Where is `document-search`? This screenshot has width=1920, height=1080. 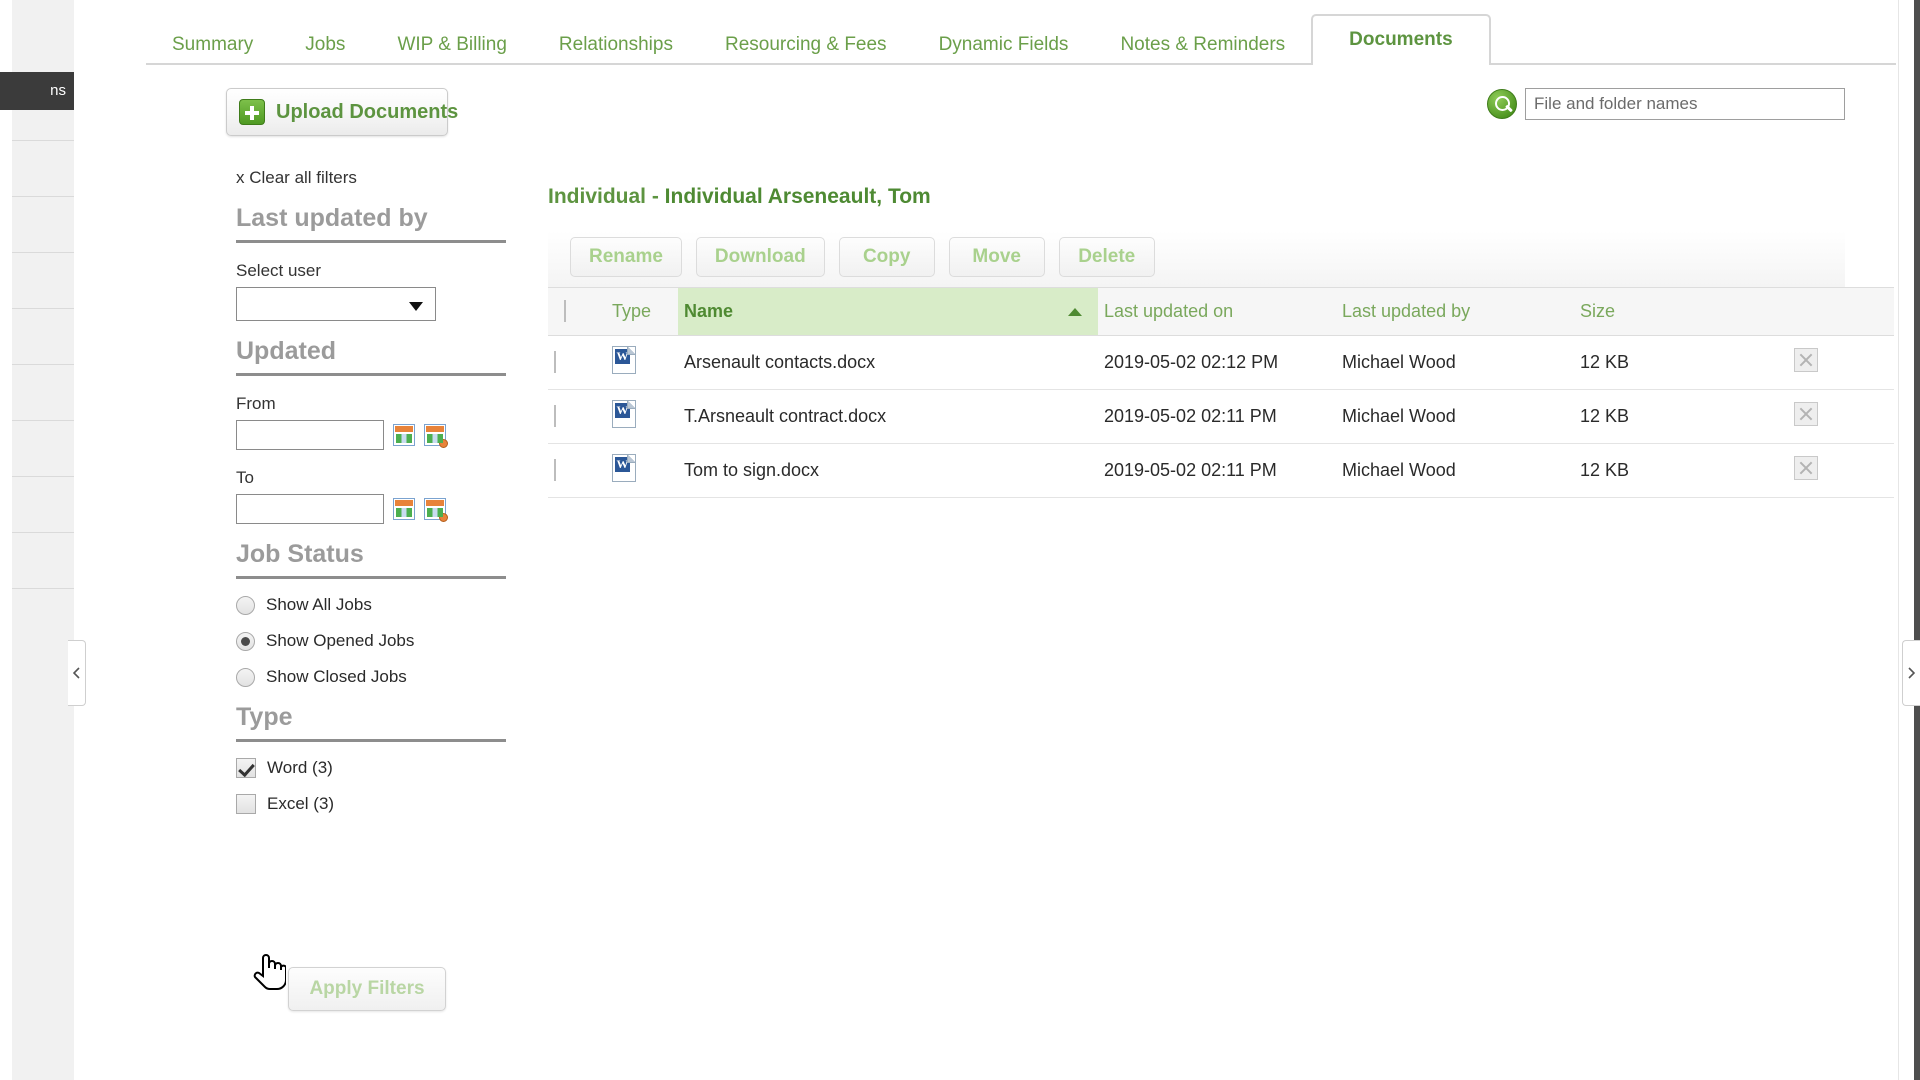
document-search is located at coordinates (1666, 104).